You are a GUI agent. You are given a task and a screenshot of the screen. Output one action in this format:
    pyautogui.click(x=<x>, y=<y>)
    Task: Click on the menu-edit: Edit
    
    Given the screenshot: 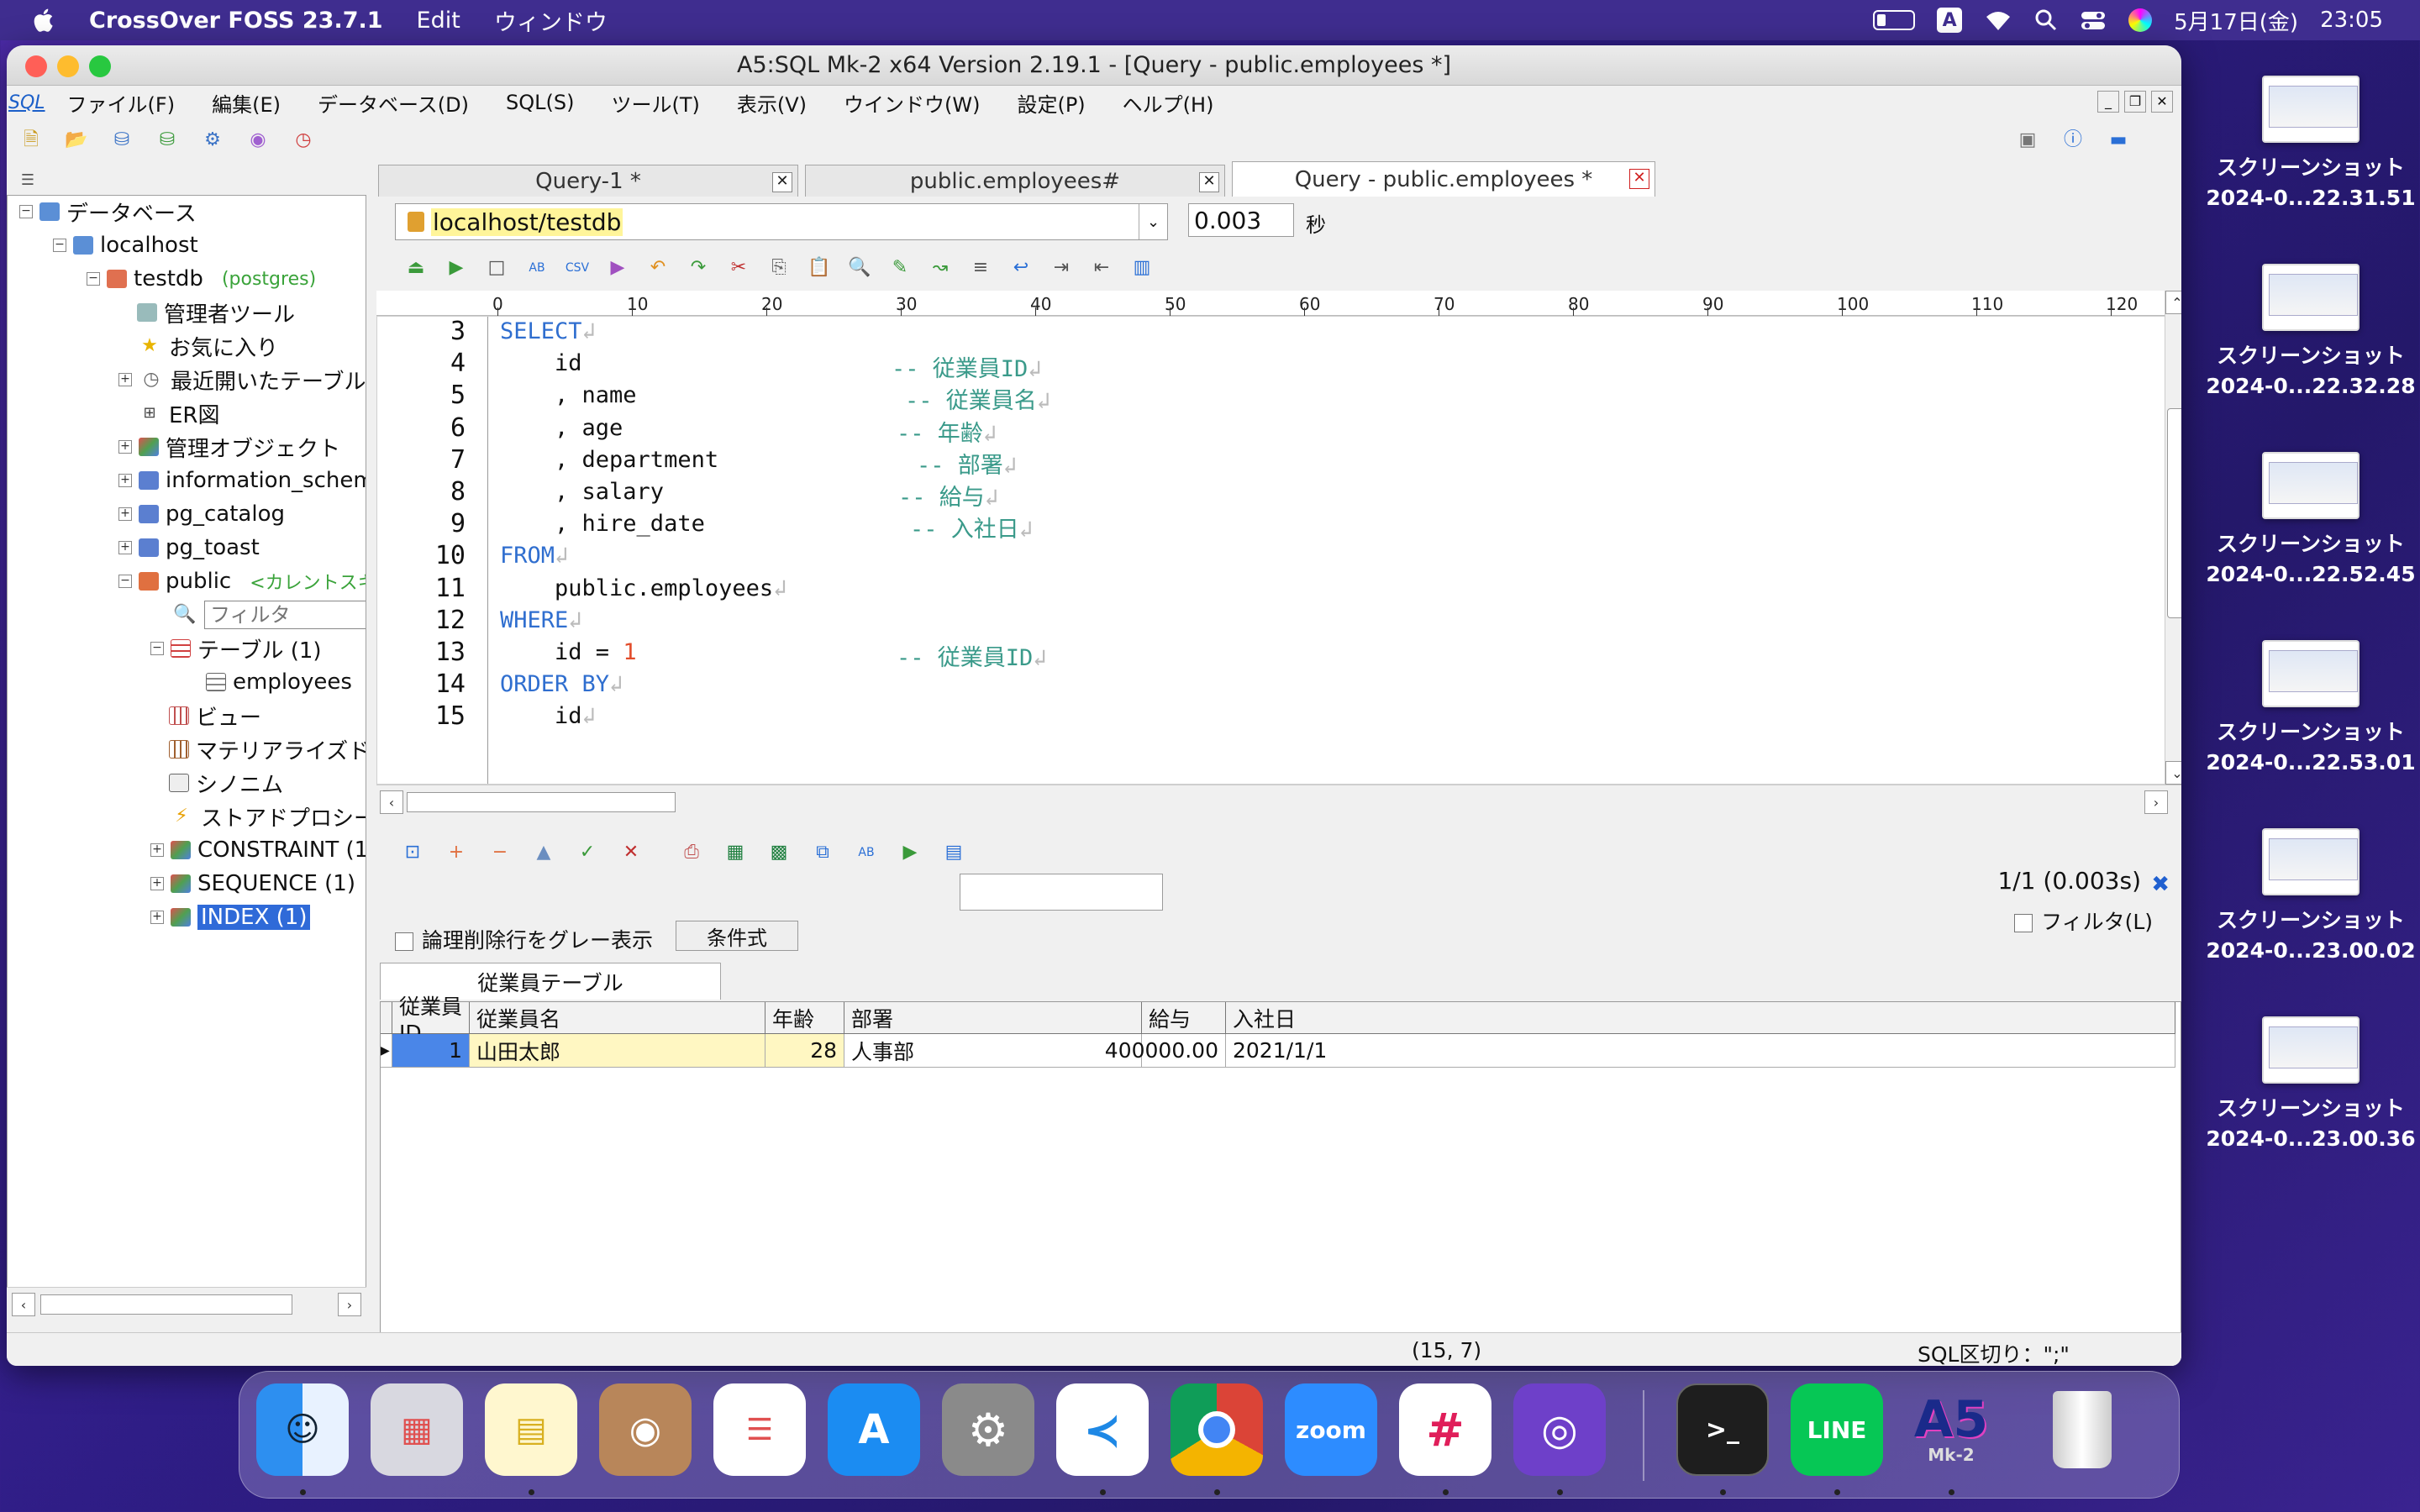 What is the action you would take?
    pyautogui.click(x=438, y=21)
    